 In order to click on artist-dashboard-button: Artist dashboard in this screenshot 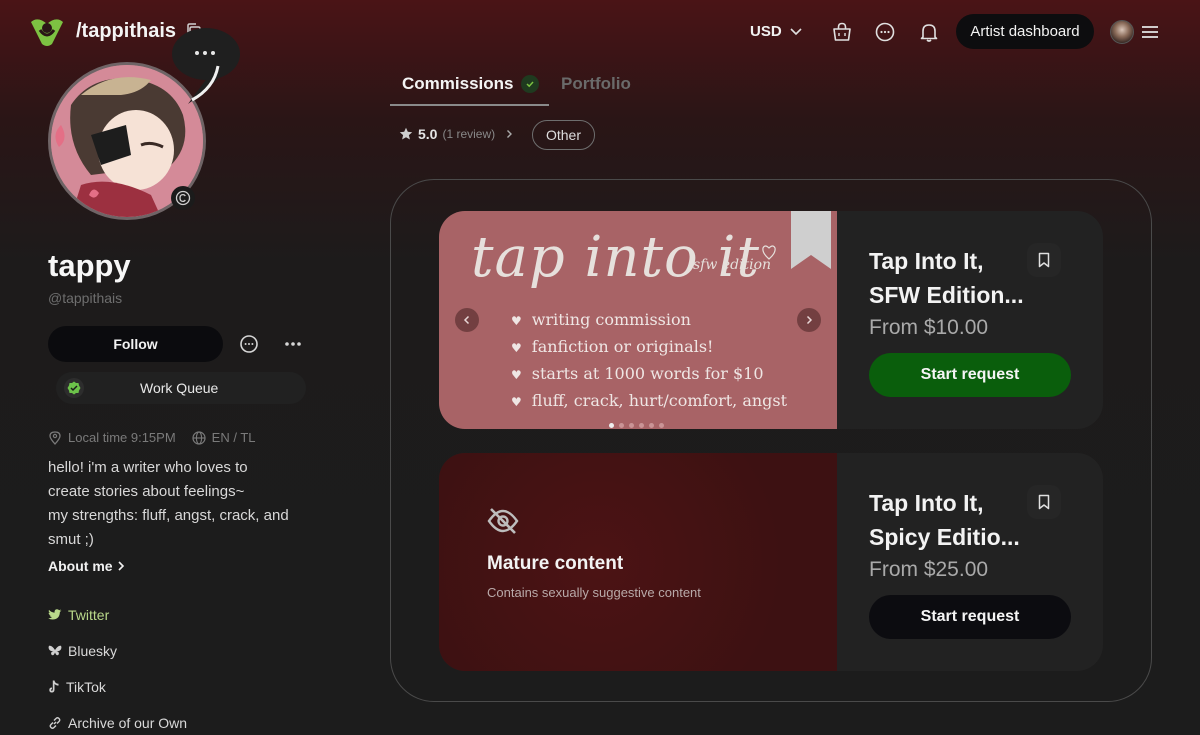, I will do `click(1025, 31)`.